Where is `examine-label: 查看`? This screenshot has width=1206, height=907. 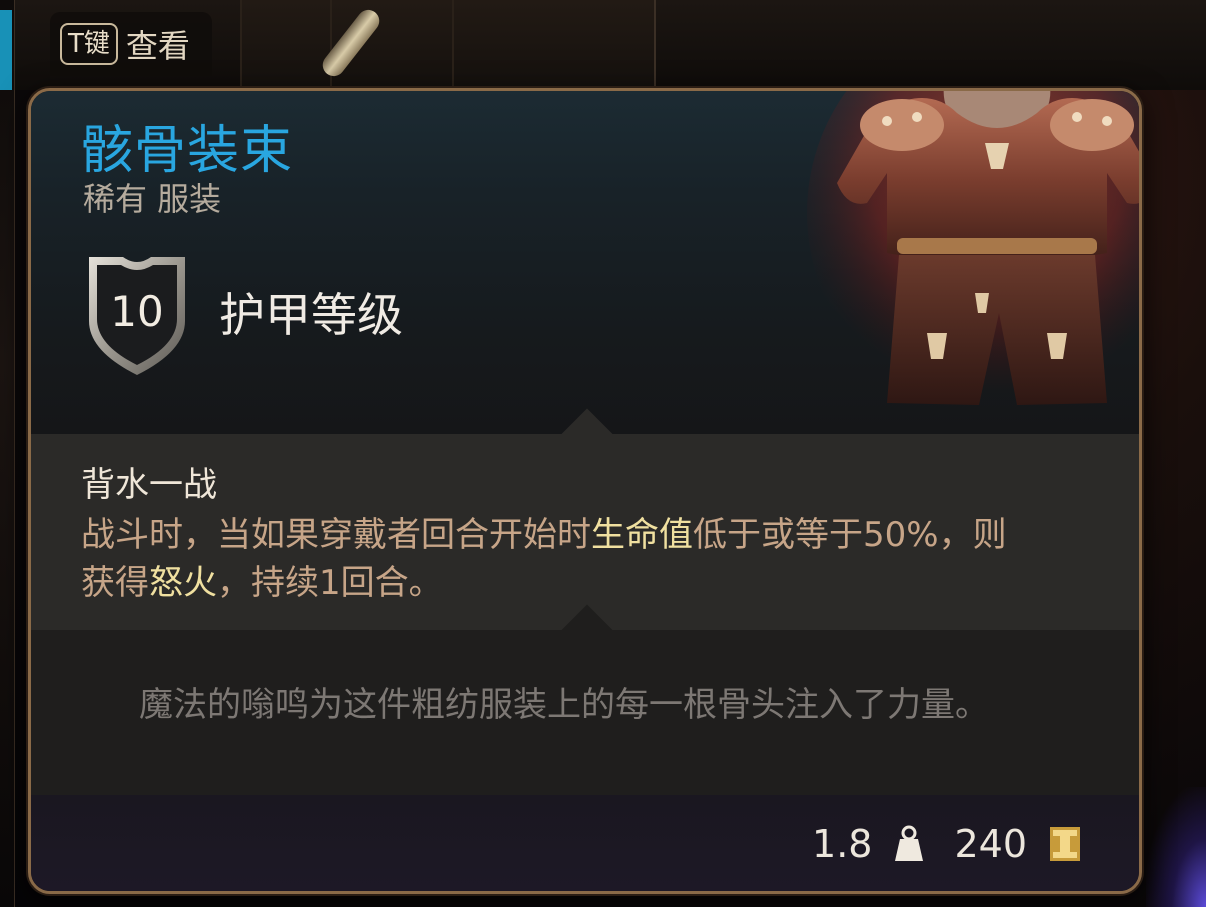
examine-label: 查看 is located at coordinates (157, 46).